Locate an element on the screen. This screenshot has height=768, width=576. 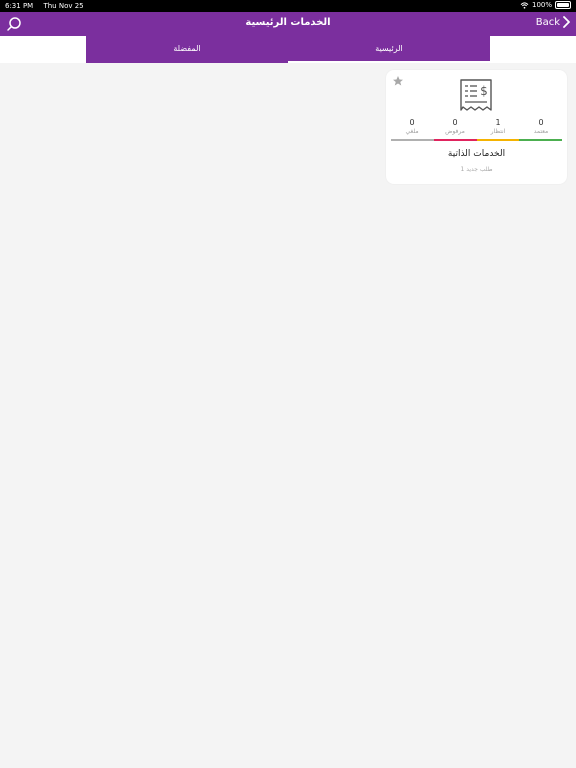
tab-main-label: الرئيسية is located at coordinates (389, 48).